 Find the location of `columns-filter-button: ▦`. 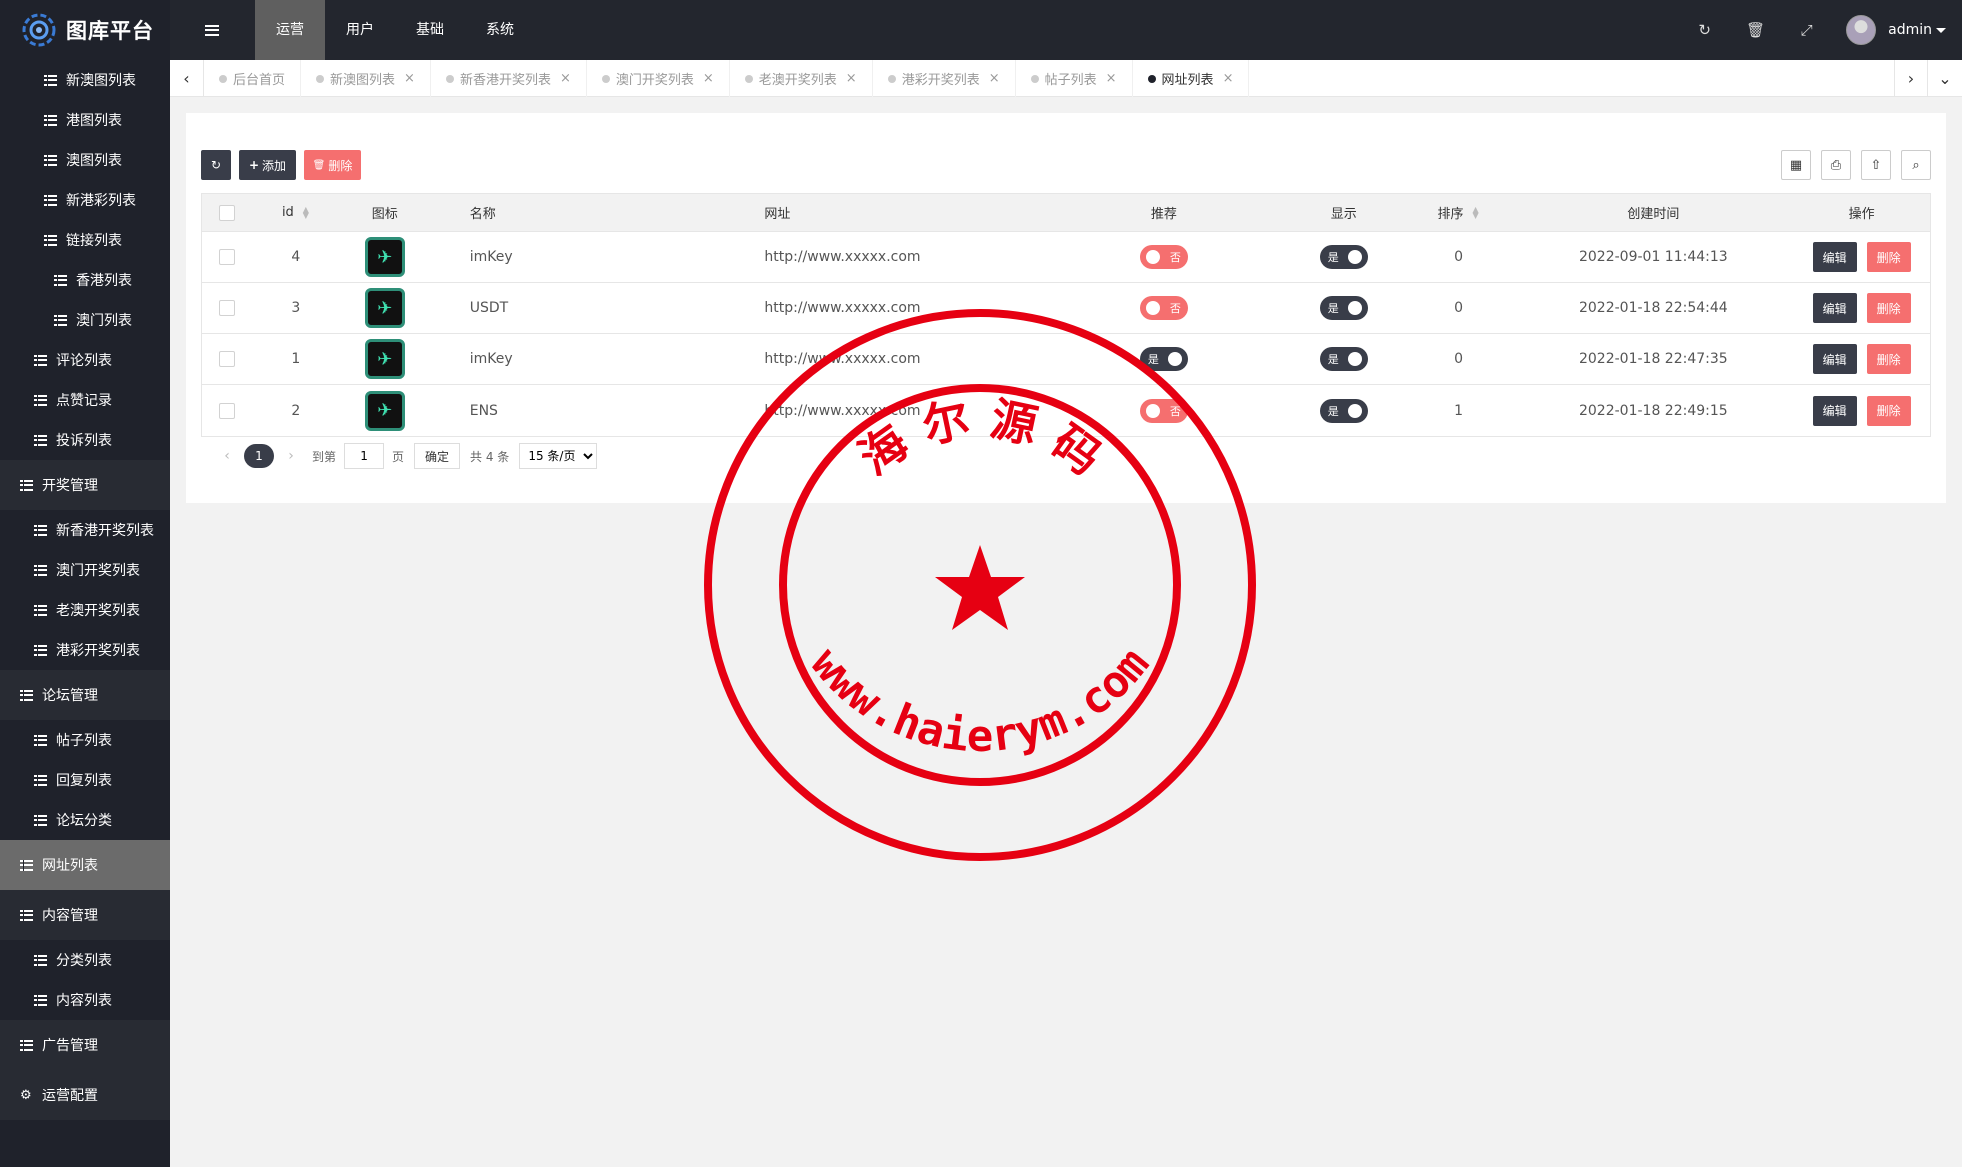

columns-filter-button: ▦ is located at coordinates (1796, 165).